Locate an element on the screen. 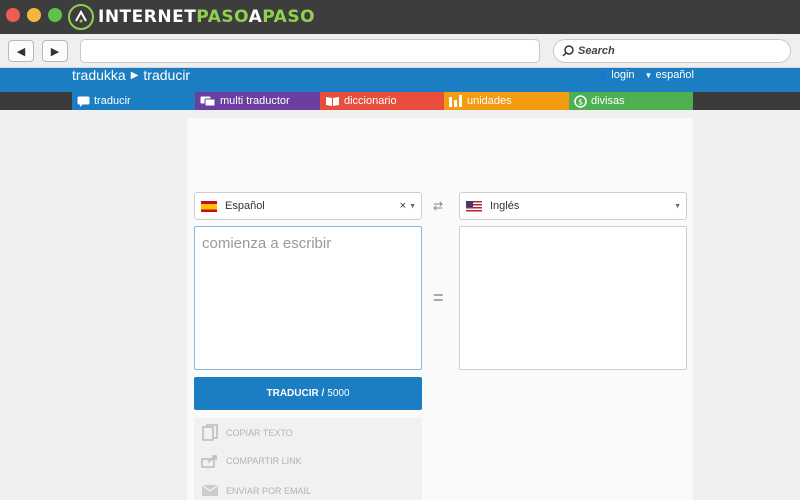  maximize-window-button is located at coordinates (55, 15).